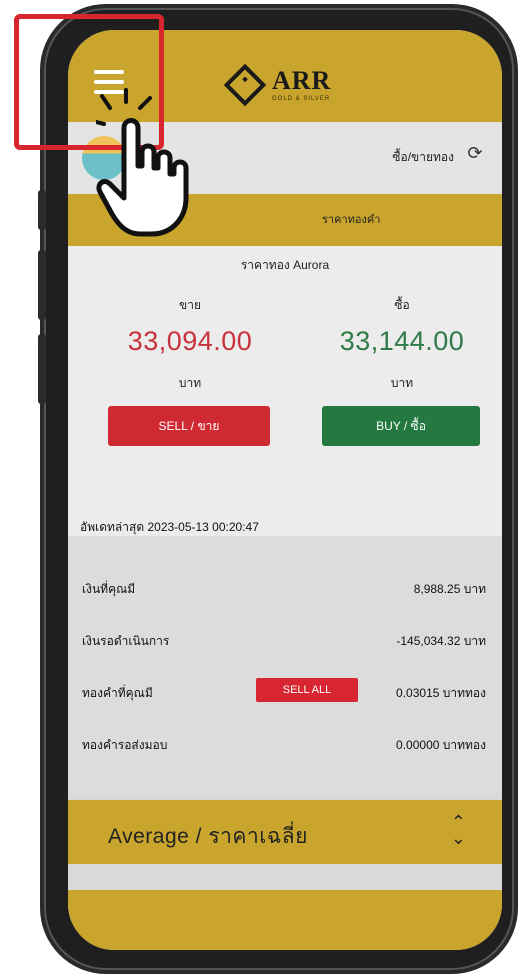  I want to click on phone-side-button, so click(42, 210).